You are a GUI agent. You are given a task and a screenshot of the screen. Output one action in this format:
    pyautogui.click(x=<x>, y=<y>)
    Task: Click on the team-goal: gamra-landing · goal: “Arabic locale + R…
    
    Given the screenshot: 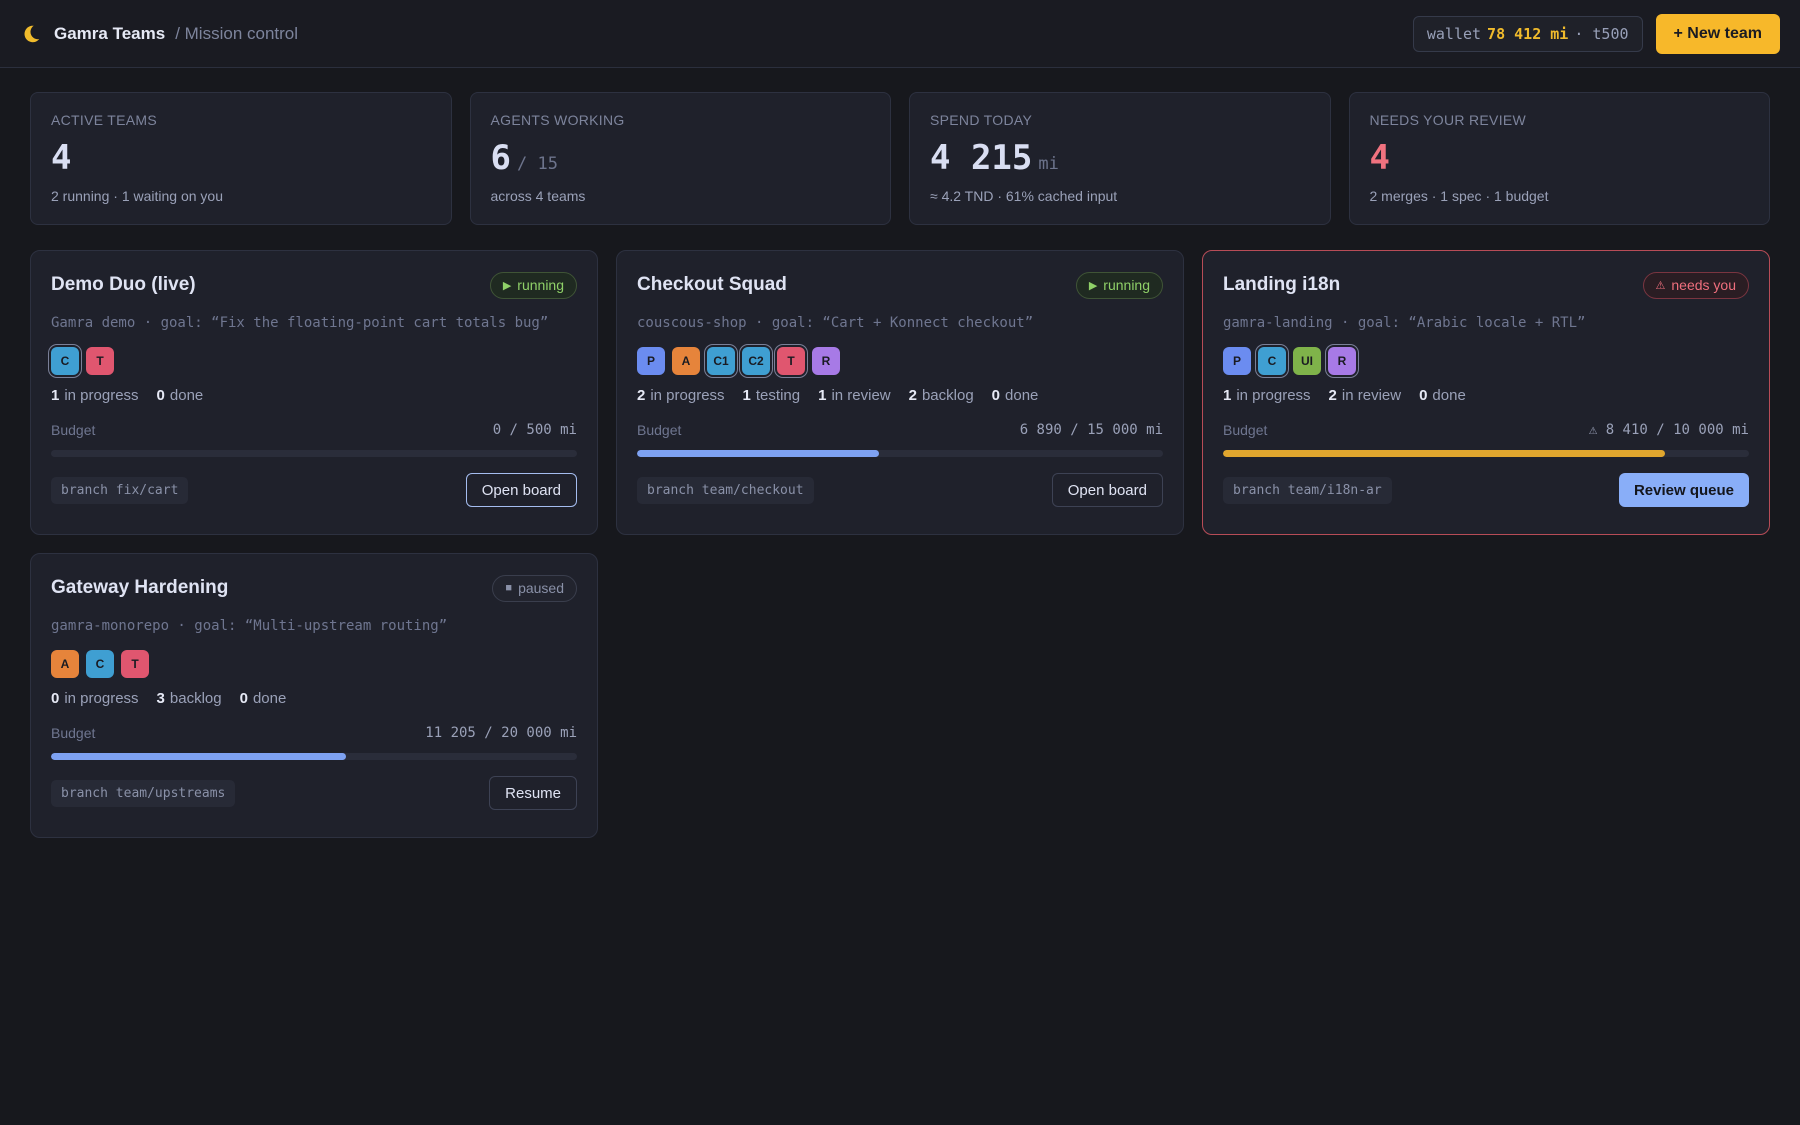 What is the action you would take?
    pyautogui.click(x=1404, y=323)
    